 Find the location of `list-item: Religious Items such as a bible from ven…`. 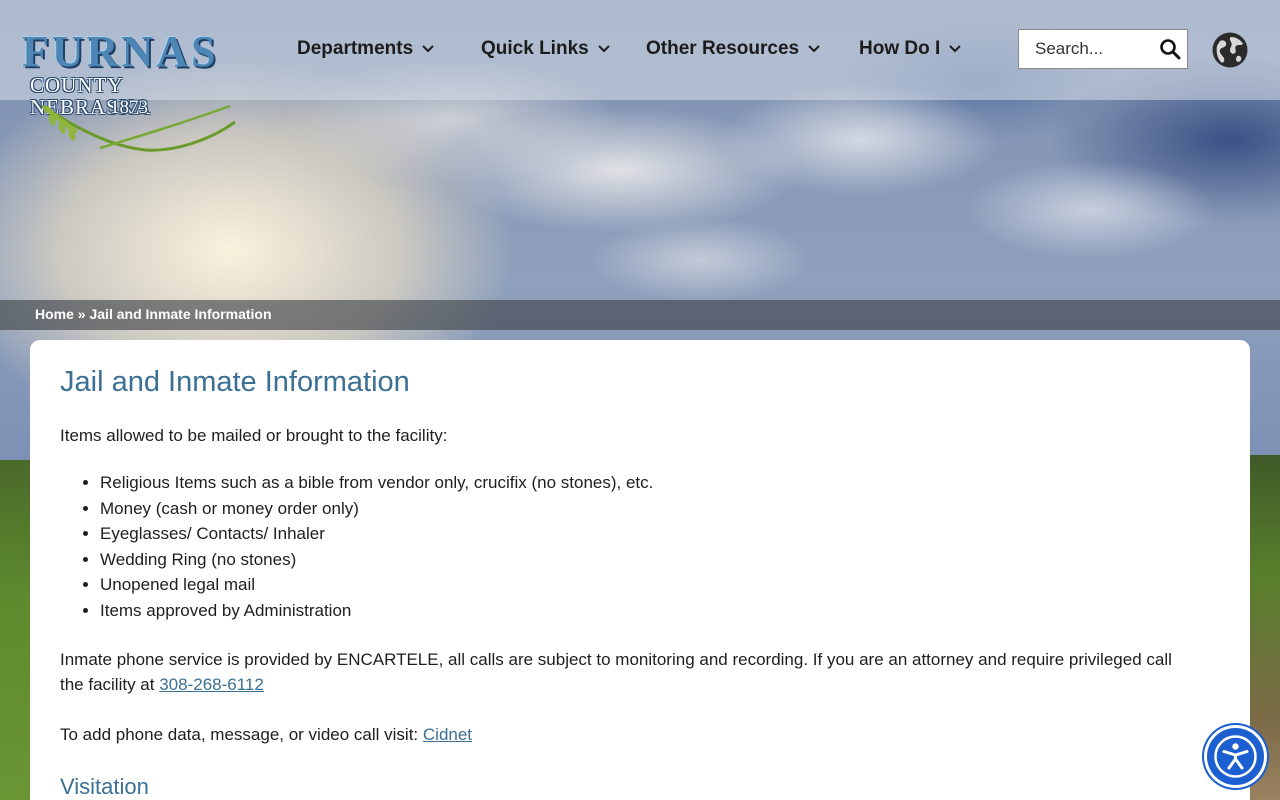

list-item: Religious Items such as a bible from ven… is located at coordinates (660, 483).